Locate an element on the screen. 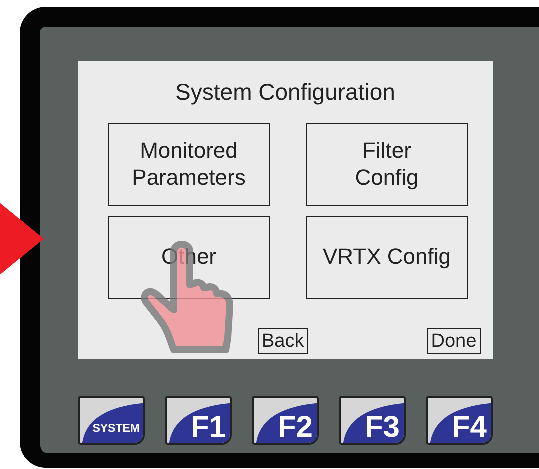 This screenshot has width=539, height=469. menu-option-button: VRTX Config is located at coordinates (387, 257).